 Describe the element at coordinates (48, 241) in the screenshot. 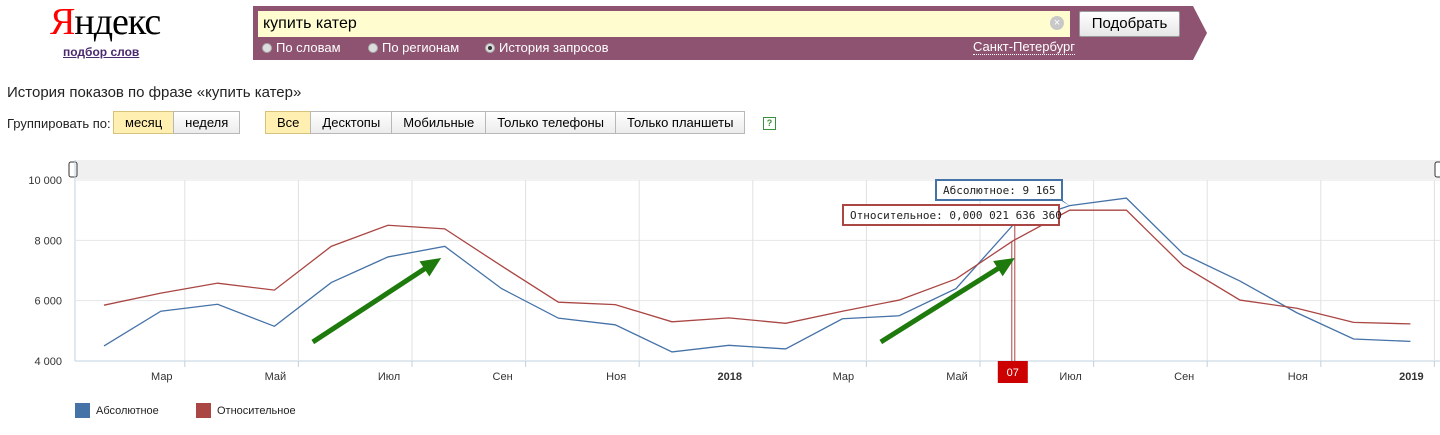

I see `y-tick-label: 8 000` at that location.